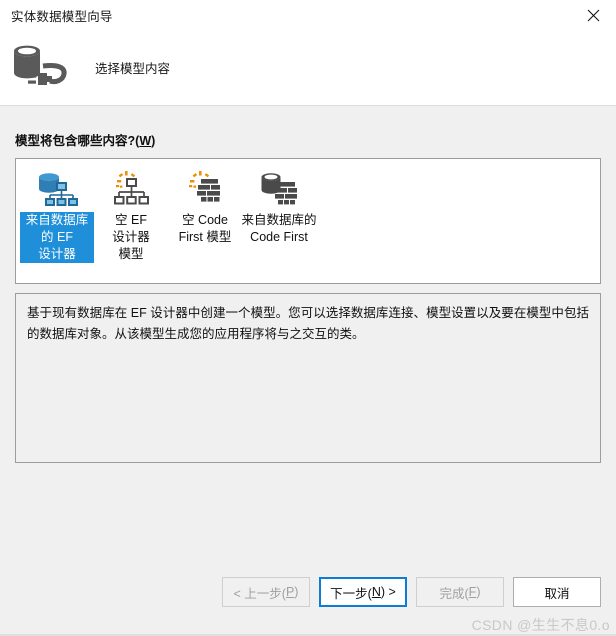 This screenshot has width=616, height=636. What do you see at coordinates (351, 593) in the screenshot?
I see `next-button-prefix: 下一步(` at bounding box center [351, 593].